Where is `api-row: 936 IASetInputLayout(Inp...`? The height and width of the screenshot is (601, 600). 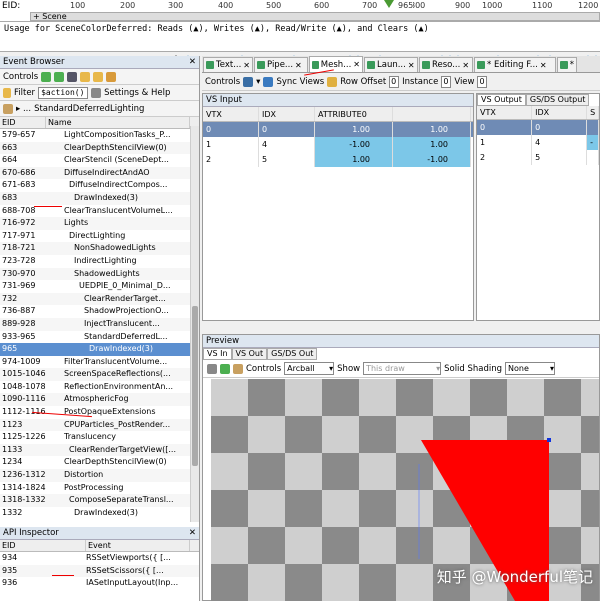
api-row: 936 IASetInputLayout(Inp... is located at coordinates (99, 583).